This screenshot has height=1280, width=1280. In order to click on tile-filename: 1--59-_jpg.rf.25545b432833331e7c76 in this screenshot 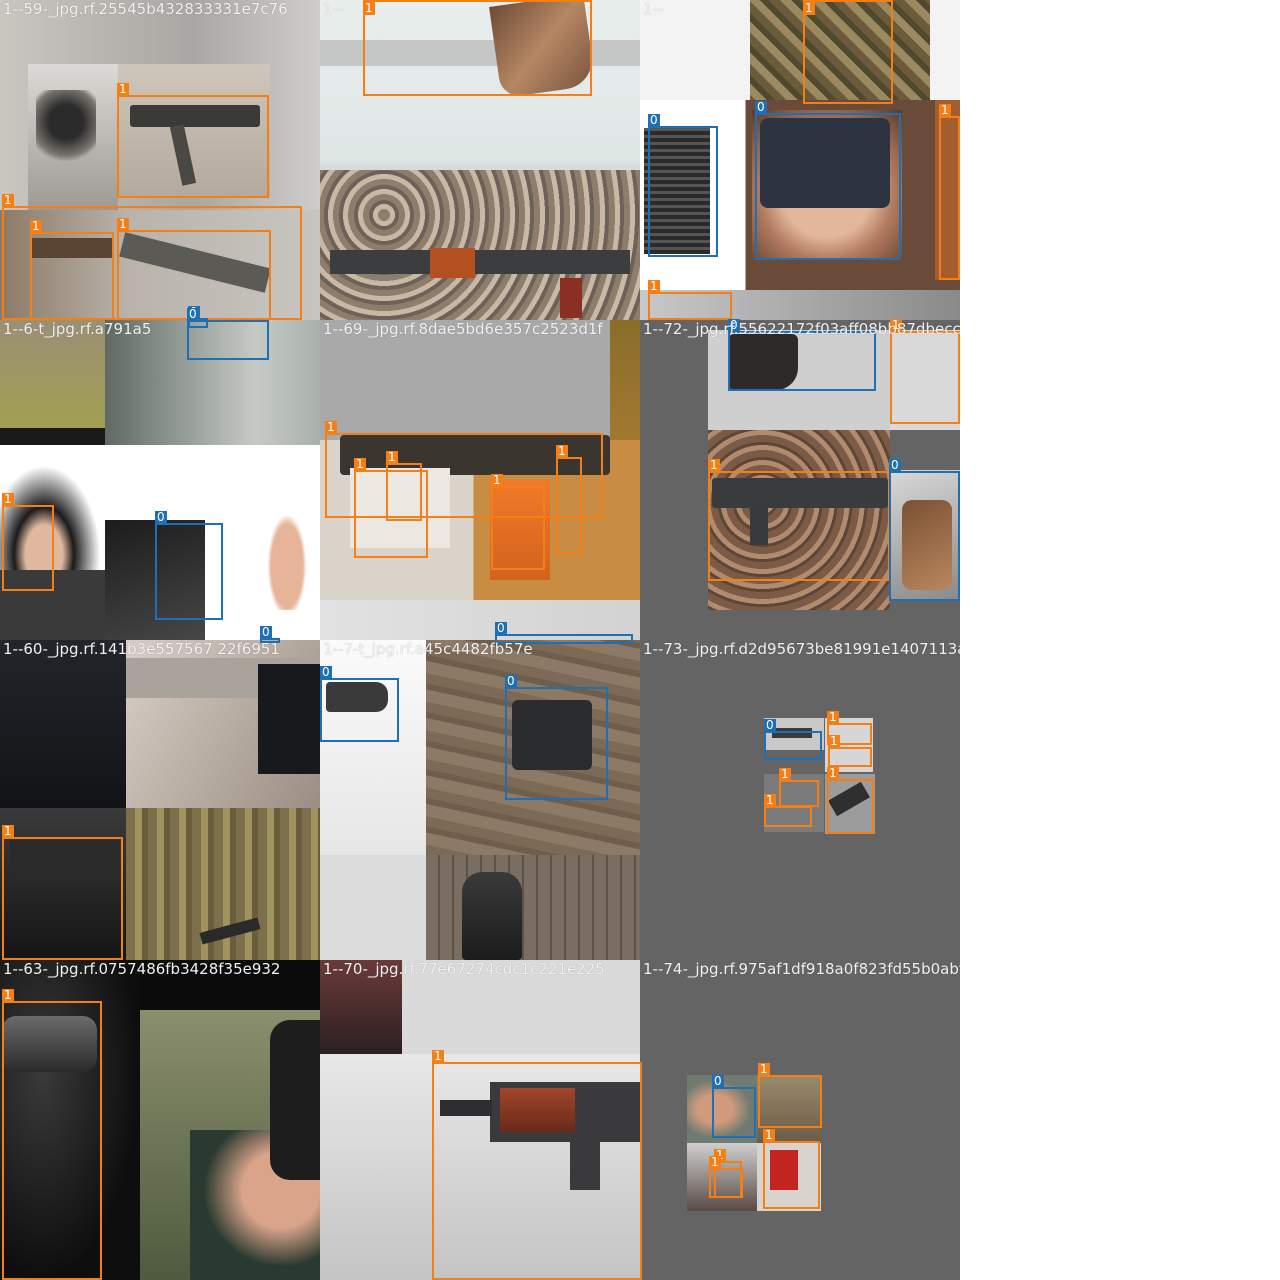, I will do `click(145, 9)`.